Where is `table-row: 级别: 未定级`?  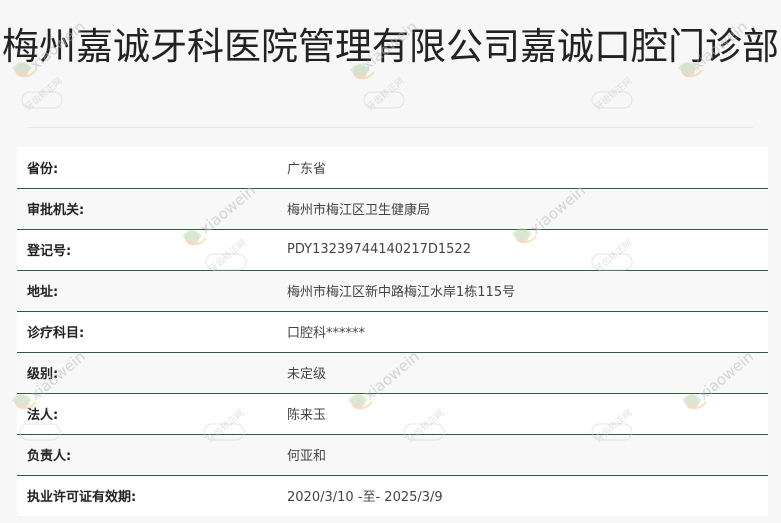
table-row: 级别: 未定级 is located at coordinates (392, 373).